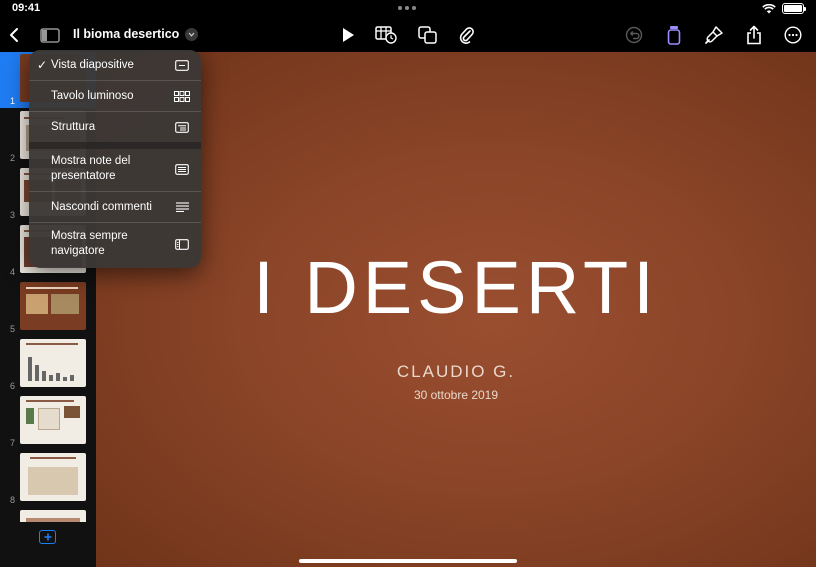  I want to click on slide-number: 2, so click(13, 158).